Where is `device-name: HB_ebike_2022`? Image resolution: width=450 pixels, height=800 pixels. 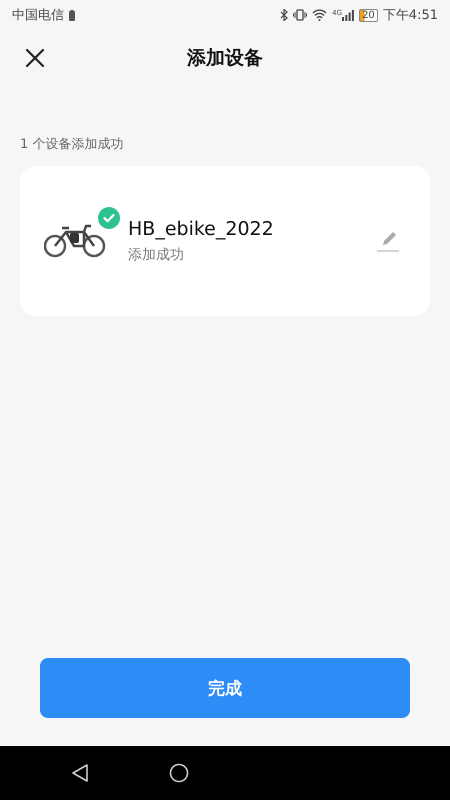
device-name: HB_ebike_2022 is located at coordinates (201, 229).